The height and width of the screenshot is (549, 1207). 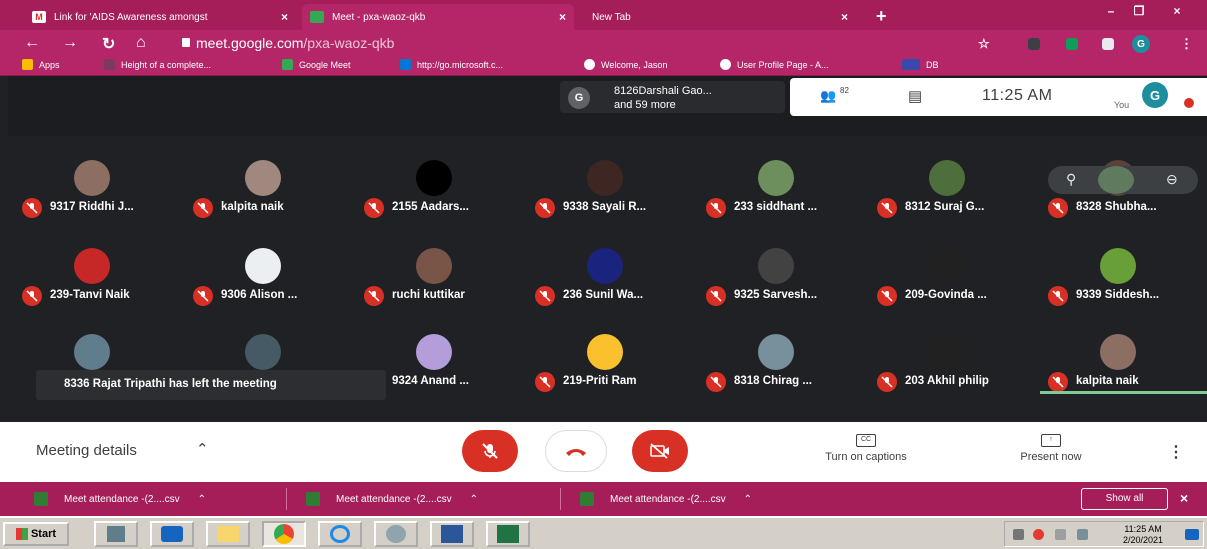 What do you see at coordinates (949, 374) in the screenshot?
I see `participant-tile: 203 Akhil philip` at bounding box center [949, 374].